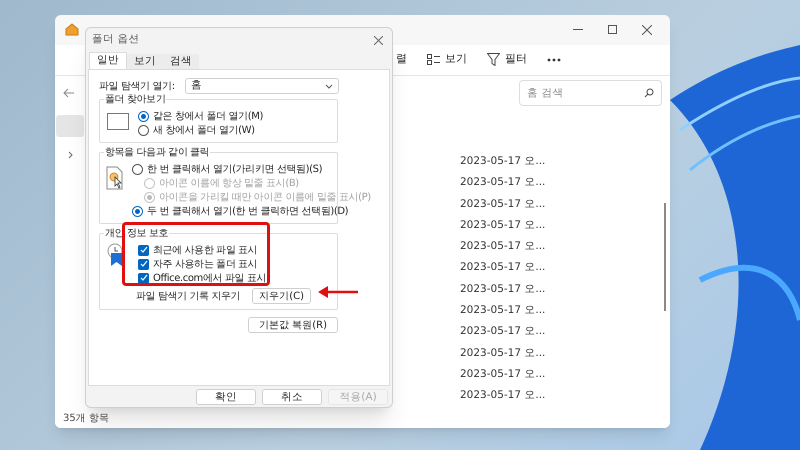  What do you see at coordinates (447, 59) in the screenshot?
I see `toolbar-button: 보기` at bounding box center [447, 59].